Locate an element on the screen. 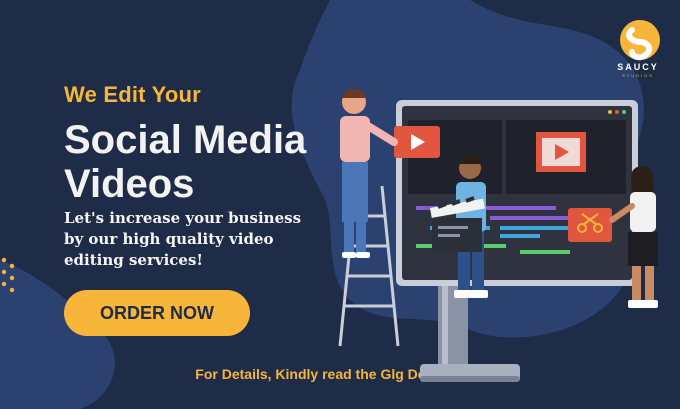 This screenshot has height=409, width=680. headline-intro: We Edit Your is located at coordinates (132, 94).